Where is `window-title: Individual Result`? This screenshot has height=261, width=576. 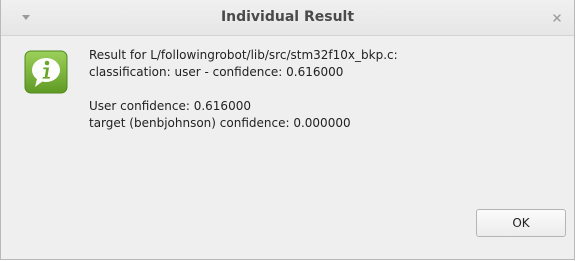 window-title: Individual Result is located at coordinates (287, 17).